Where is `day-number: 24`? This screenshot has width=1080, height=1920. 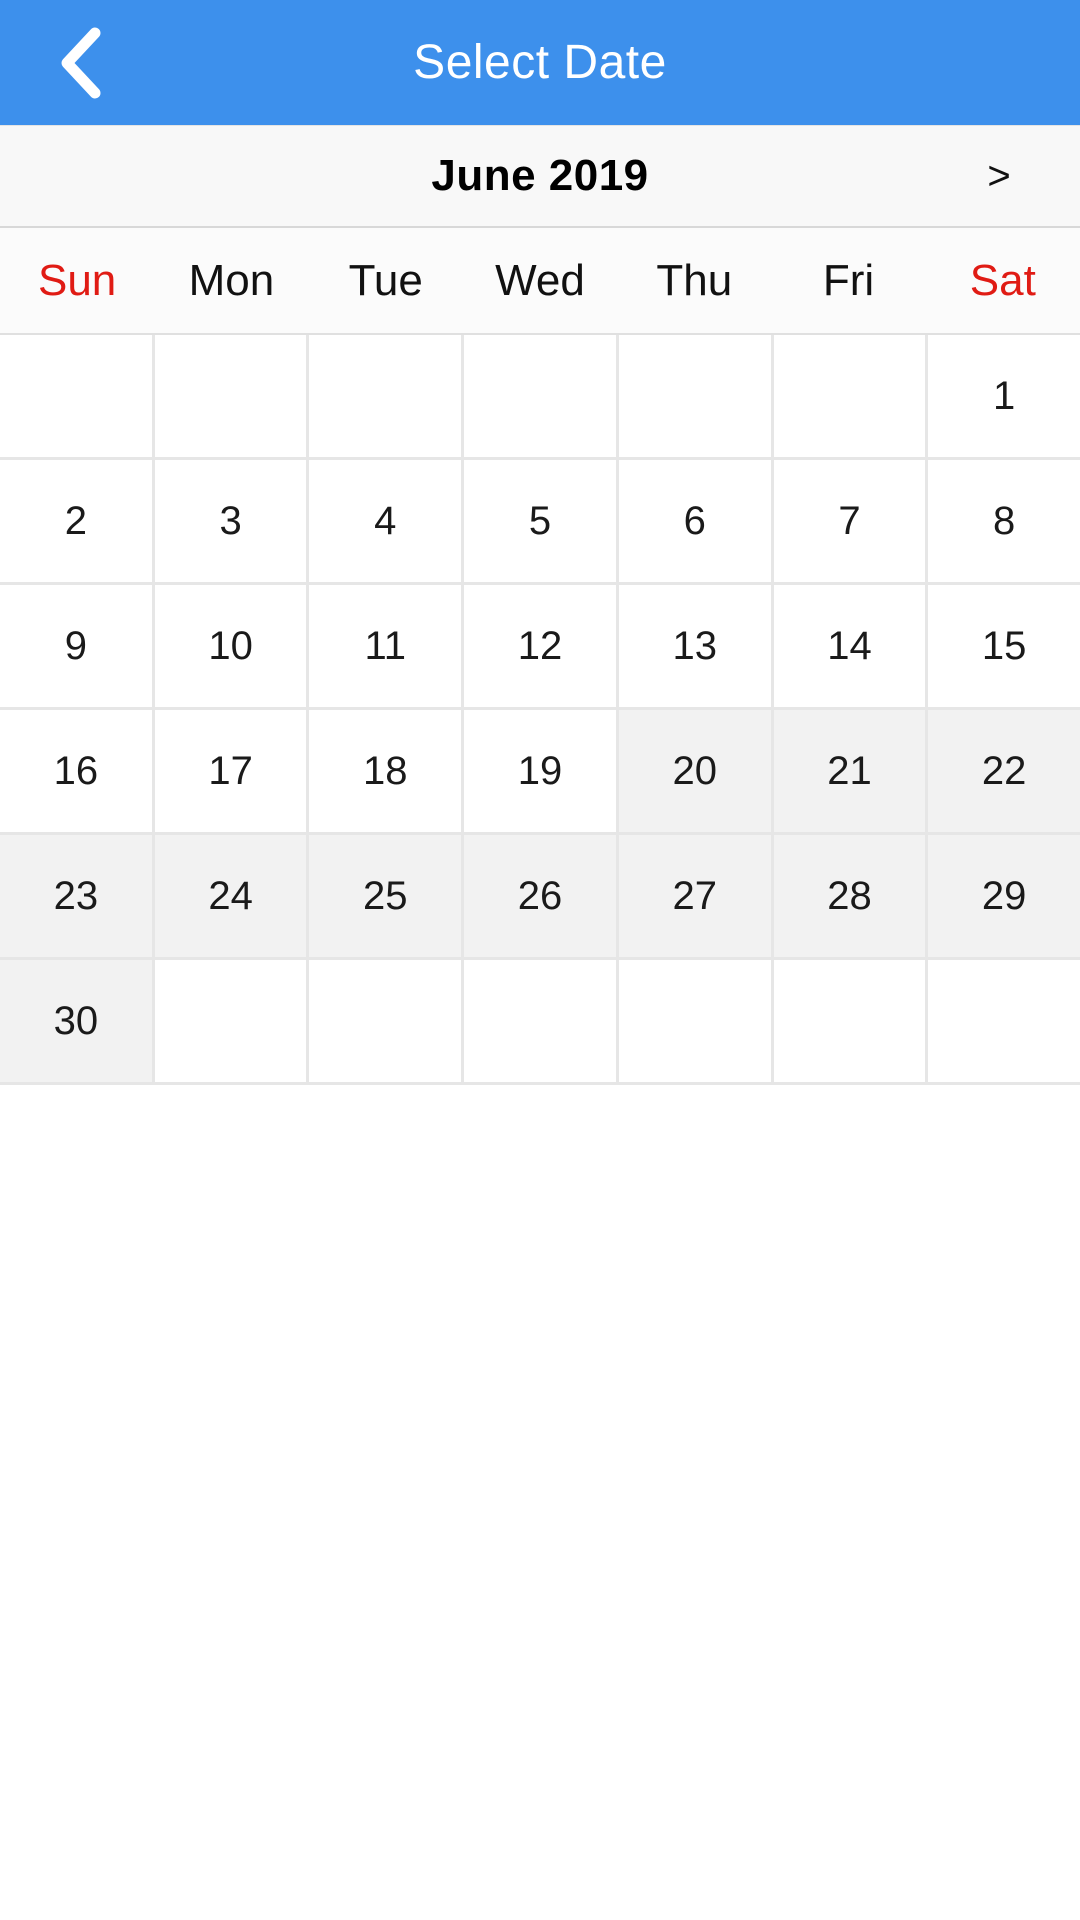 day-number: 24 is located at coordinates (230, 896).